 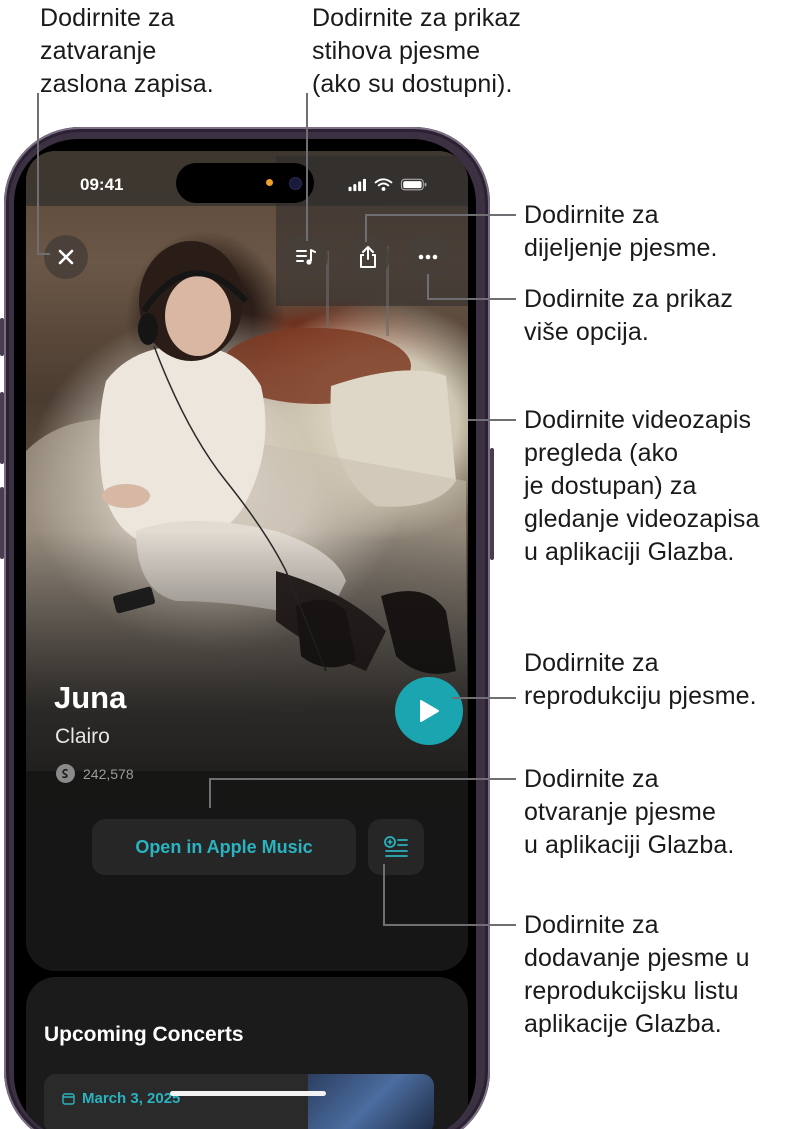 I want to click on calendar-icon, so click(x=68, y=1099).